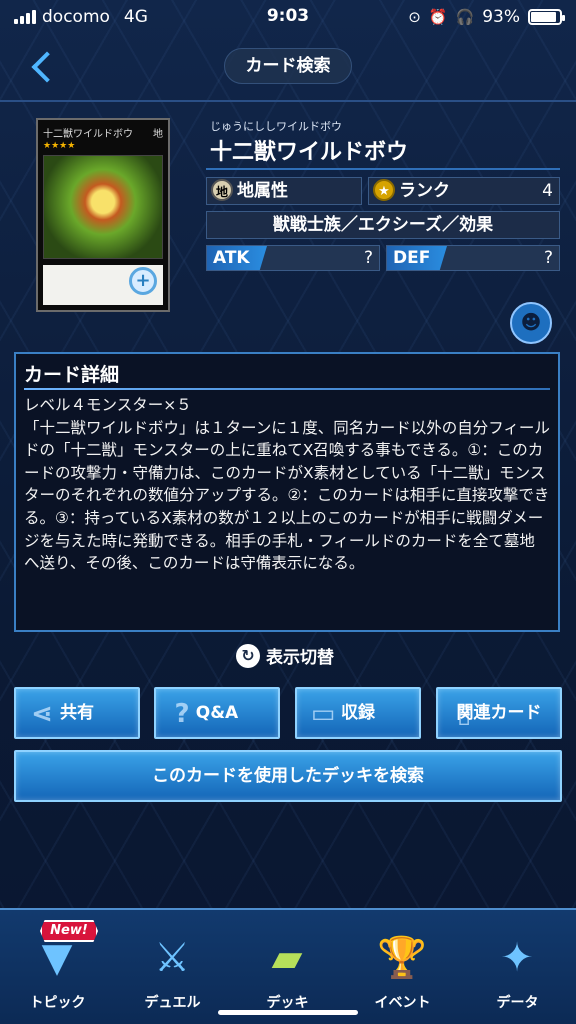 The height and width of the screenshot is (1024, 576). I want to click on name-divider, so click(383, 169).